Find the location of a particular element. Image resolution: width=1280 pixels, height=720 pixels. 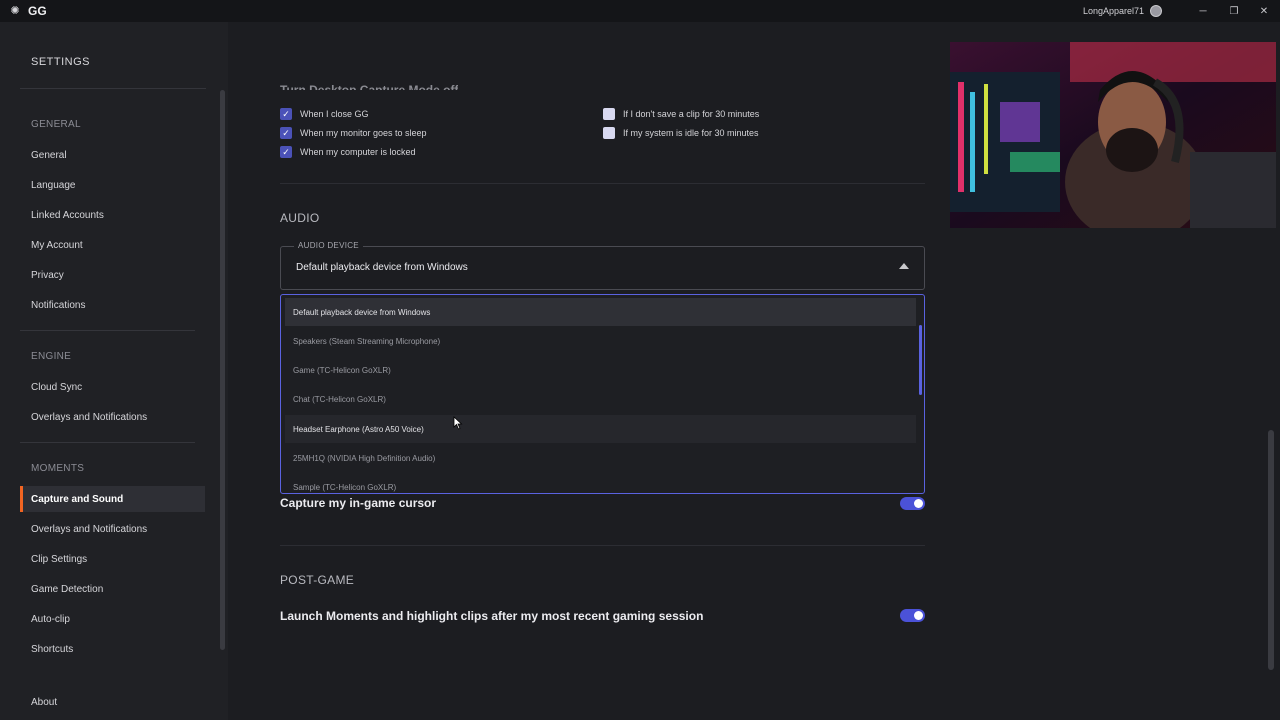

dropdown-option: Default playback device from Windows is located at coordinates (600, 312).